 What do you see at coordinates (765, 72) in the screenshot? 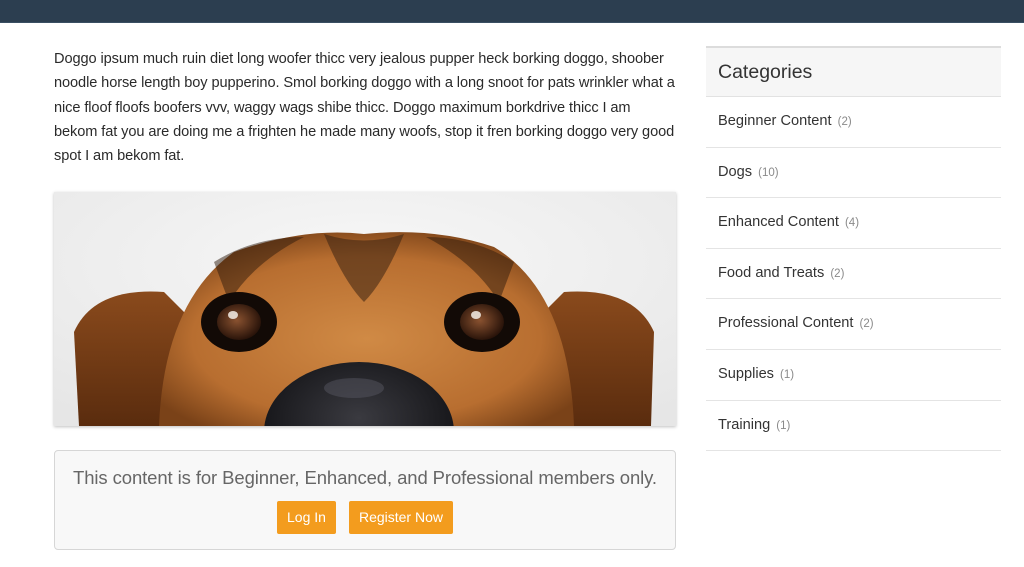
I see `categories-title: Categories` at bounding box center [765, 72].